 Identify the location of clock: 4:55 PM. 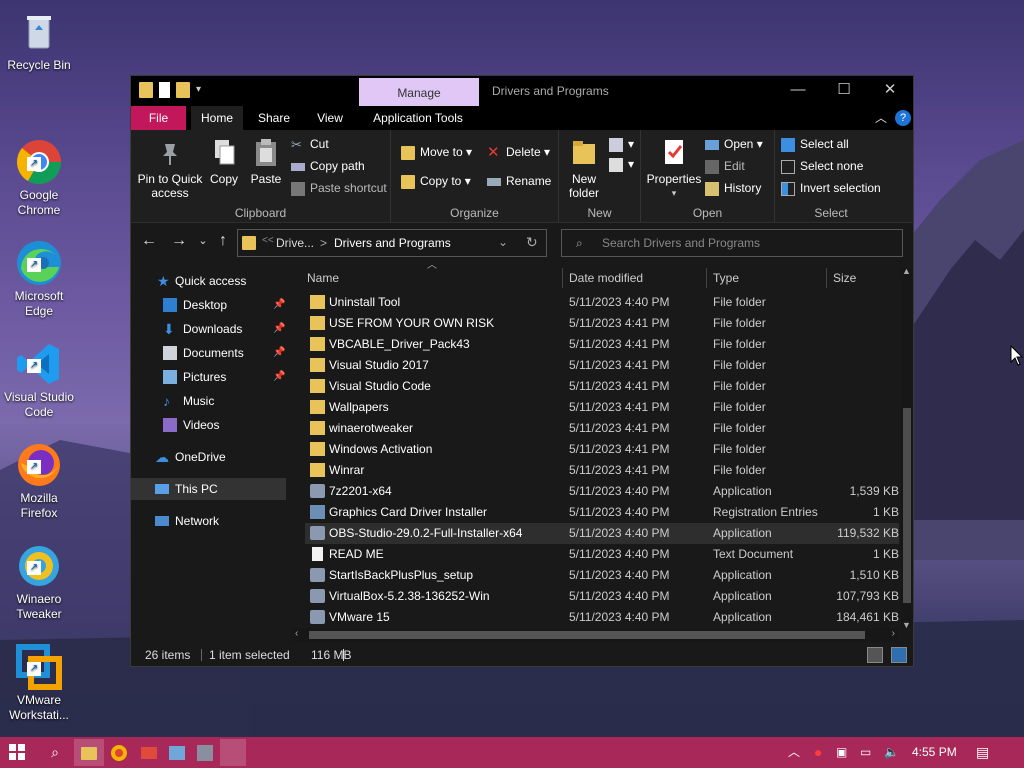
(934, 752).